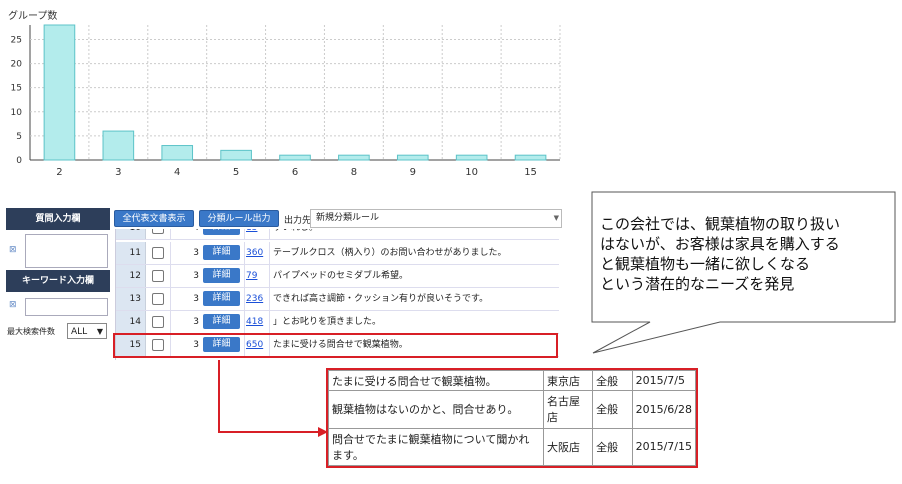 The image size is (902, 484). Describe the element at coordinates (270, 396) in the screenshot. I see `connector-arrow-line` at that location.